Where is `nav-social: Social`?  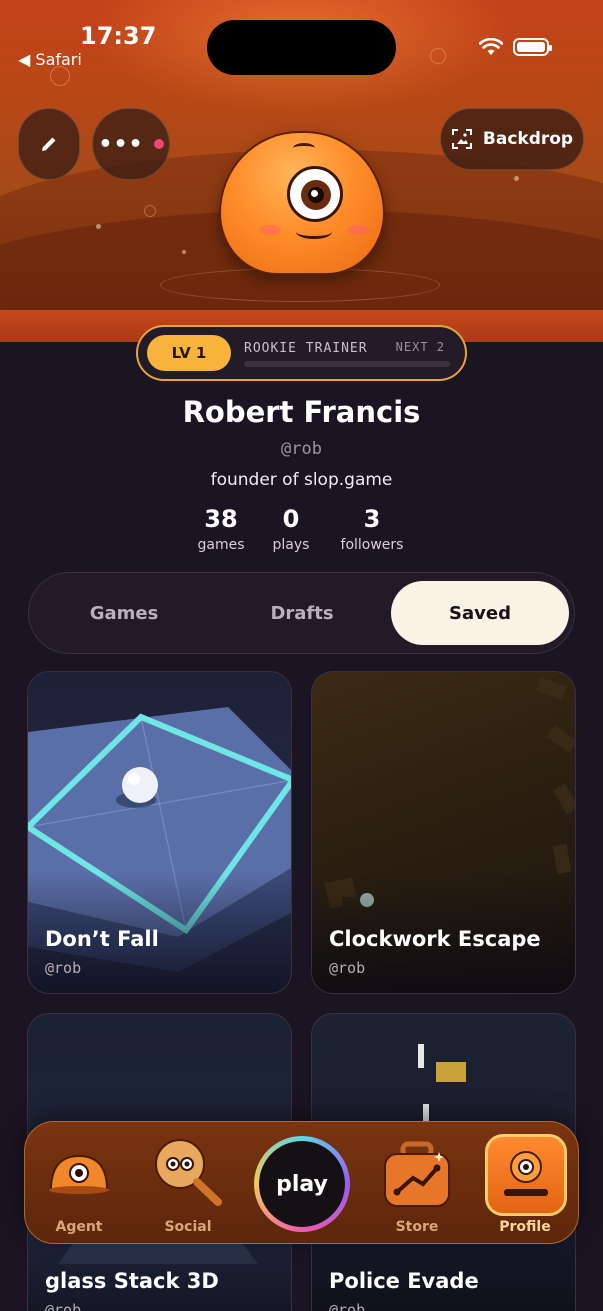 nav-social: Social is located at coordinates (188, 1183).